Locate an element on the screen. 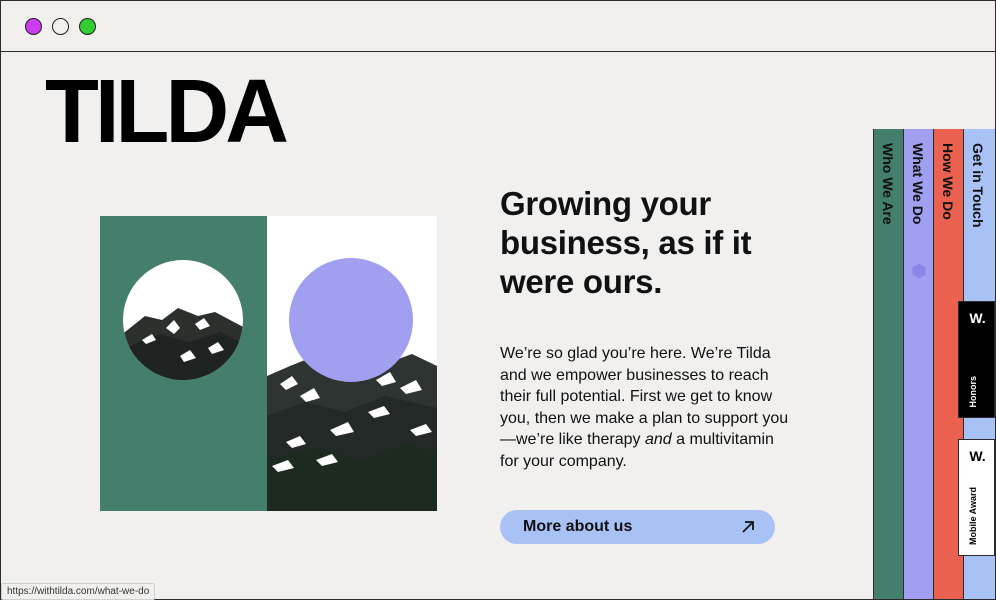  tab-what-we-do: What We Do is located at coordinates (918, 364).